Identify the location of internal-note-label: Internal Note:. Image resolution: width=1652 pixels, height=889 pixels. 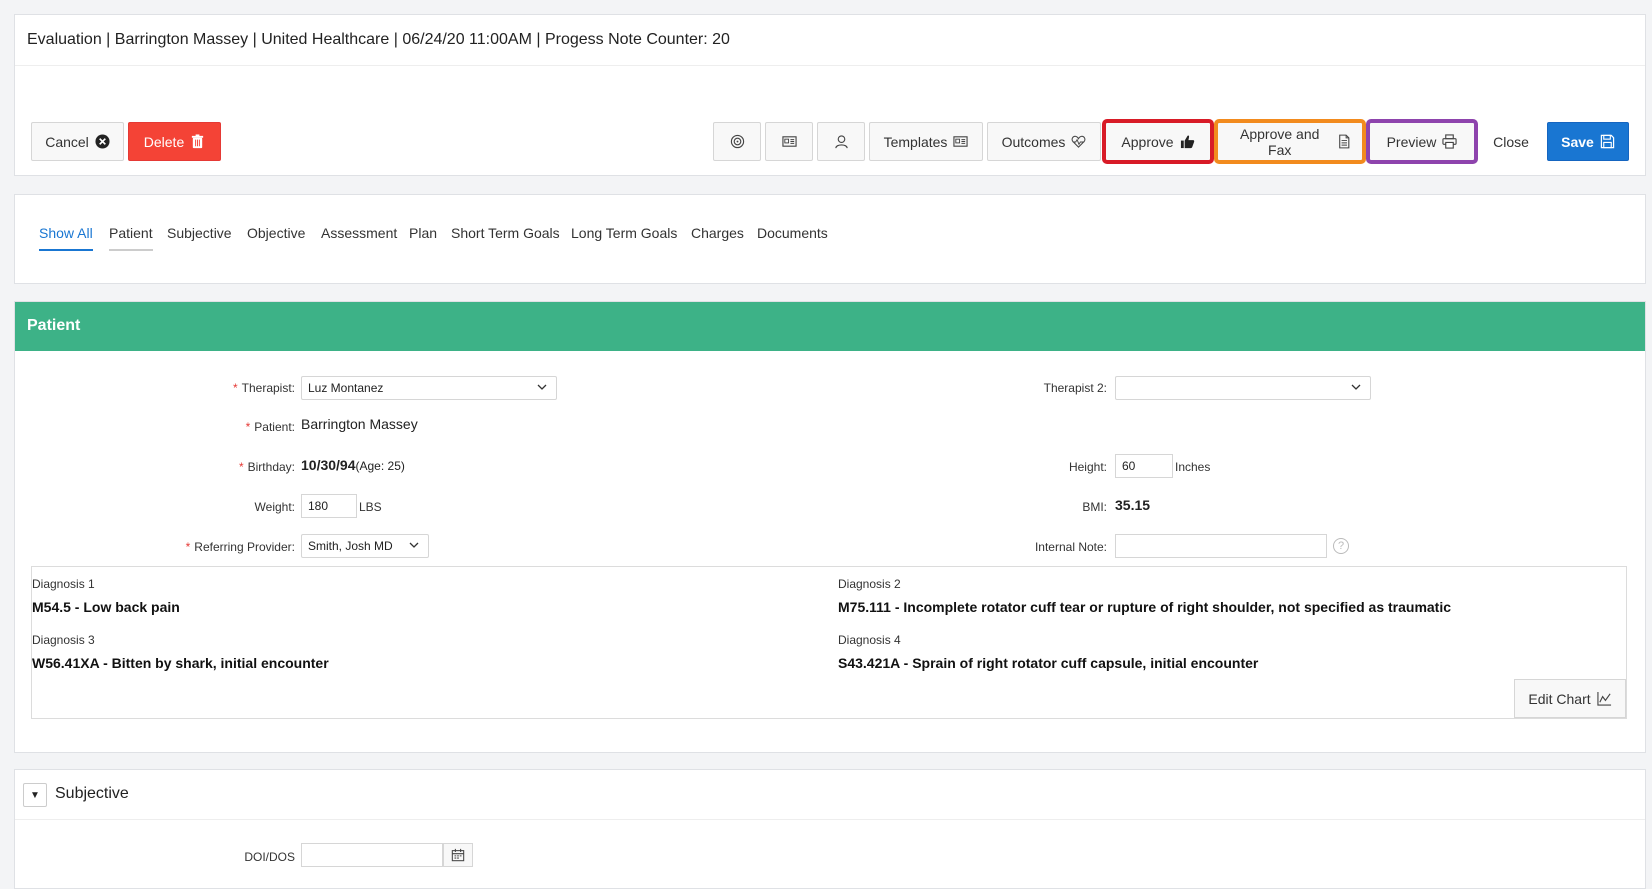
(1070, 547).